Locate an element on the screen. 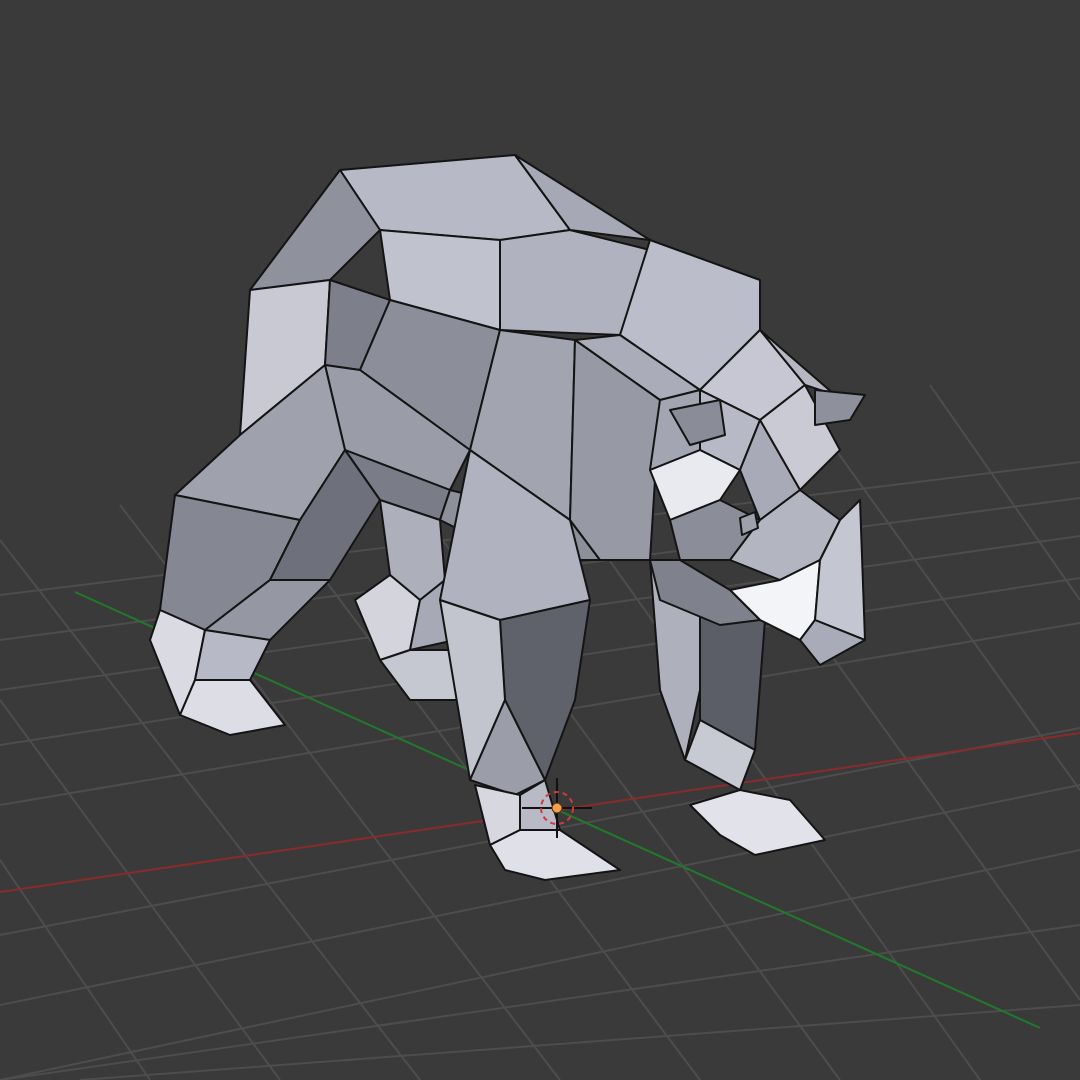  bear-back-right-paw-face is located at coordinates (420, 675).